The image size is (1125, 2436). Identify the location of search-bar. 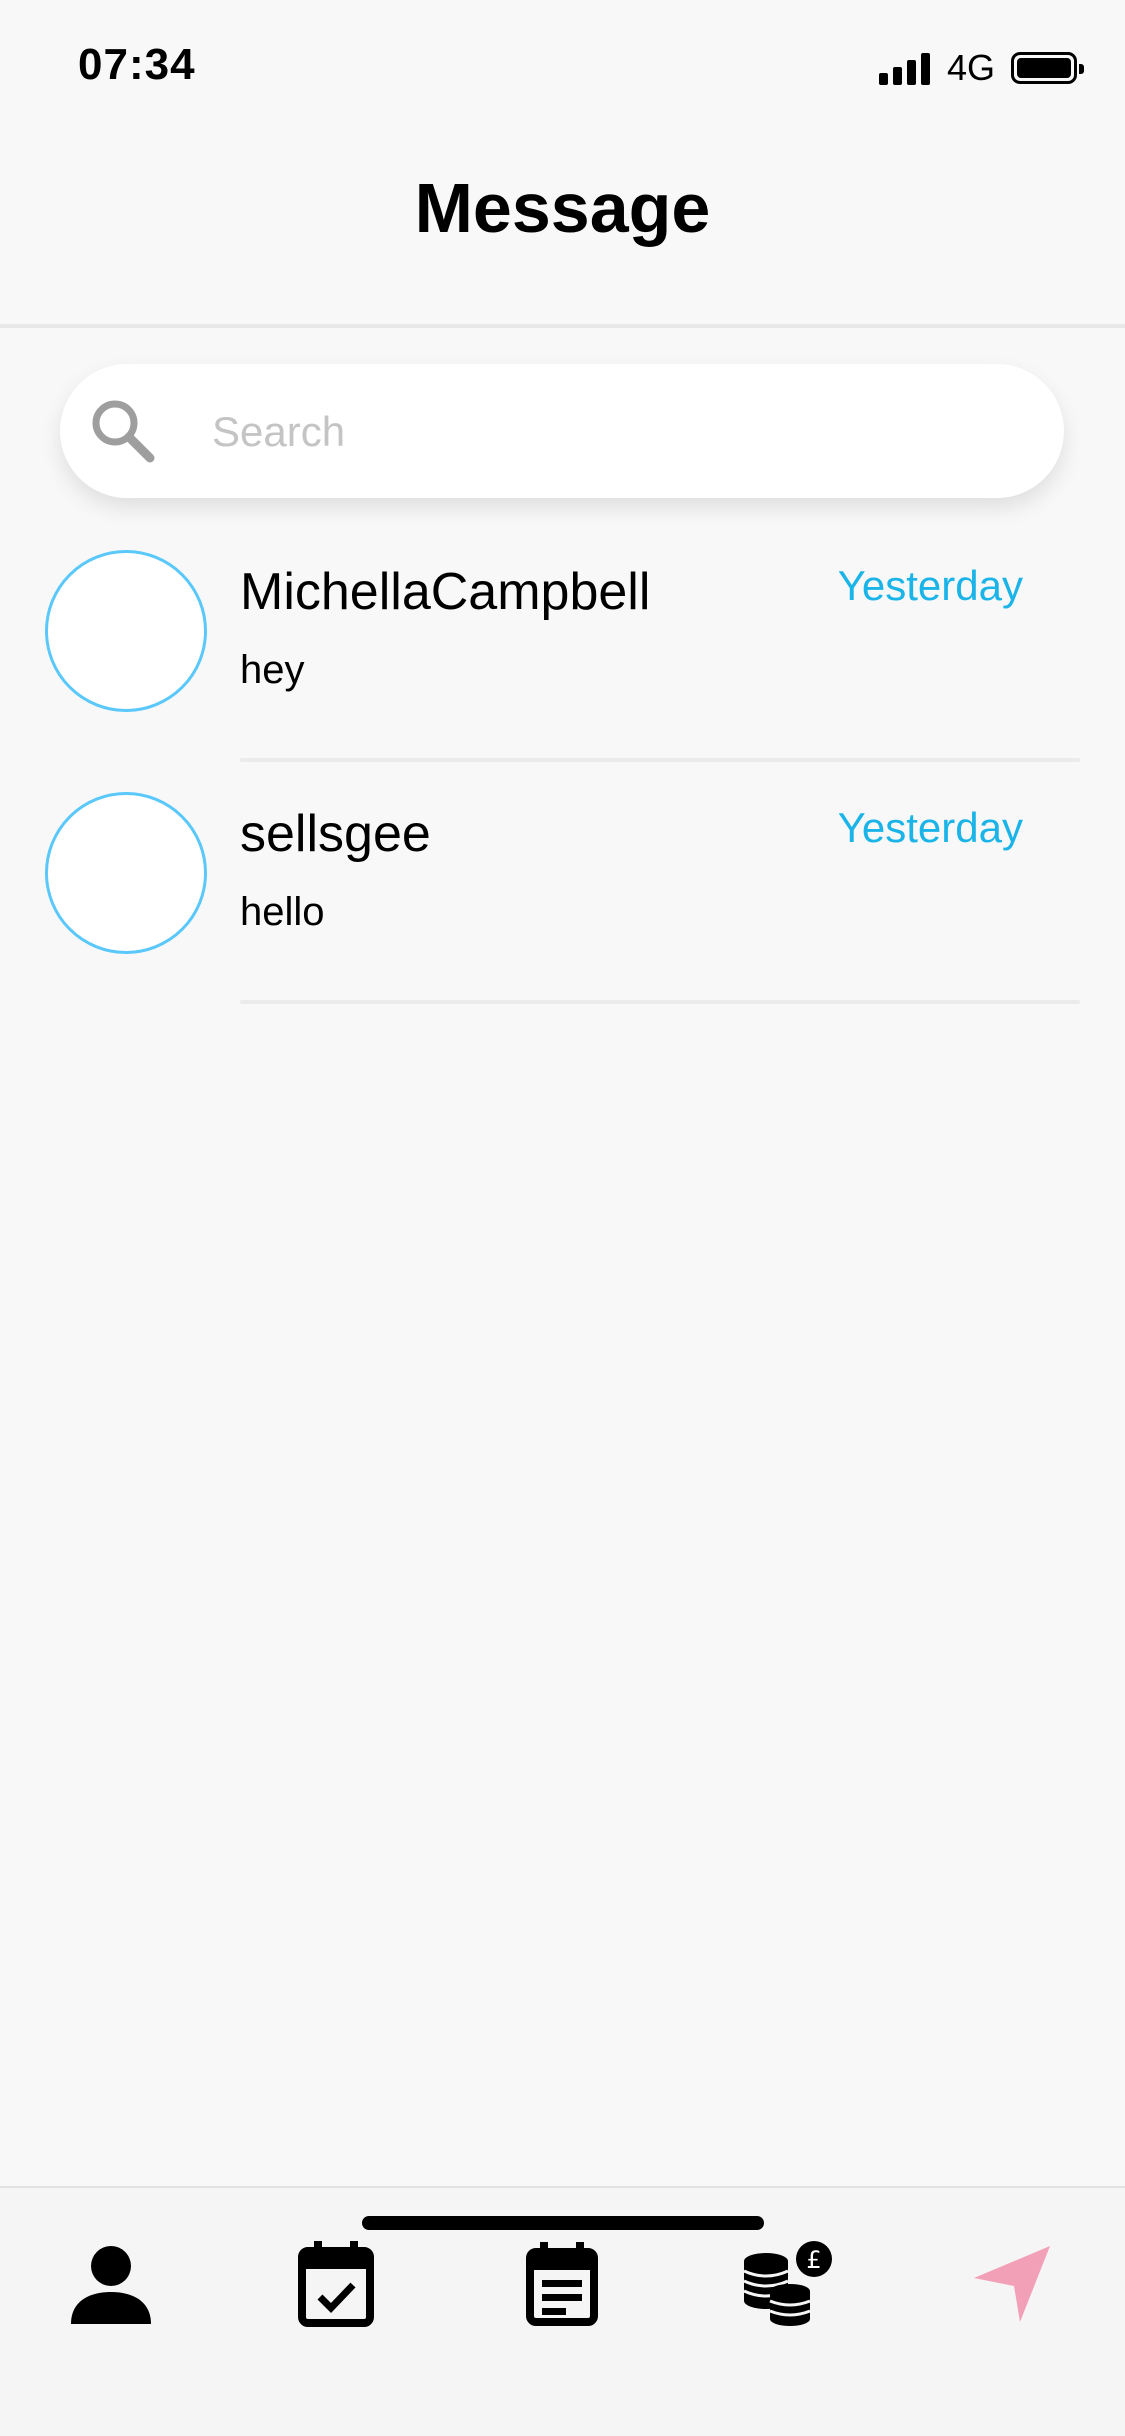
(562, 431).